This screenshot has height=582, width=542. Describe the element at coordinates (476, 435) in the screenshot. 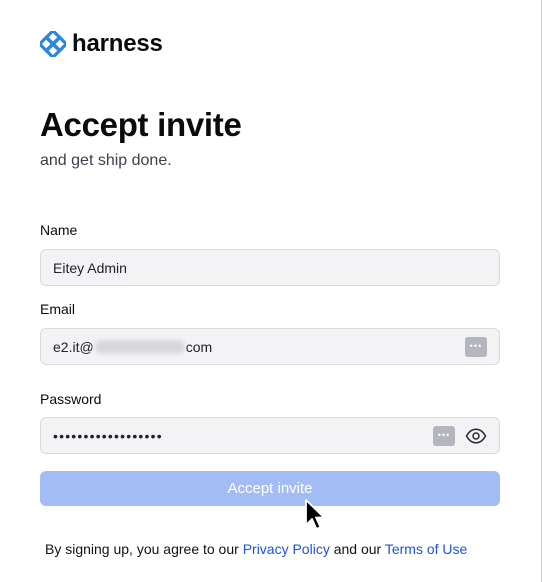

I see `eye-icon` at that location.